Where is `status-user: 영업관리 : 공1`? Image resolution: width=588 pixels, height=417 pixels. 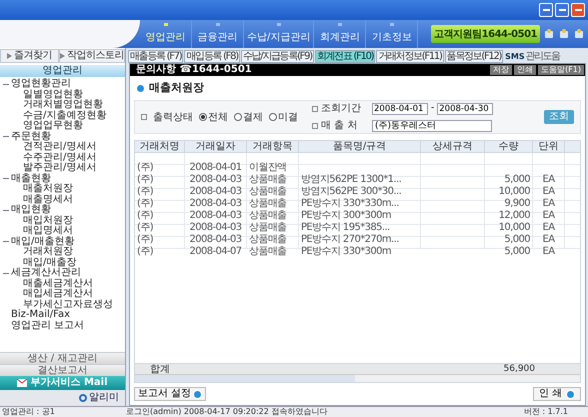
status-user: 영업관리 : 공1 is located at coordinates (28, 412).